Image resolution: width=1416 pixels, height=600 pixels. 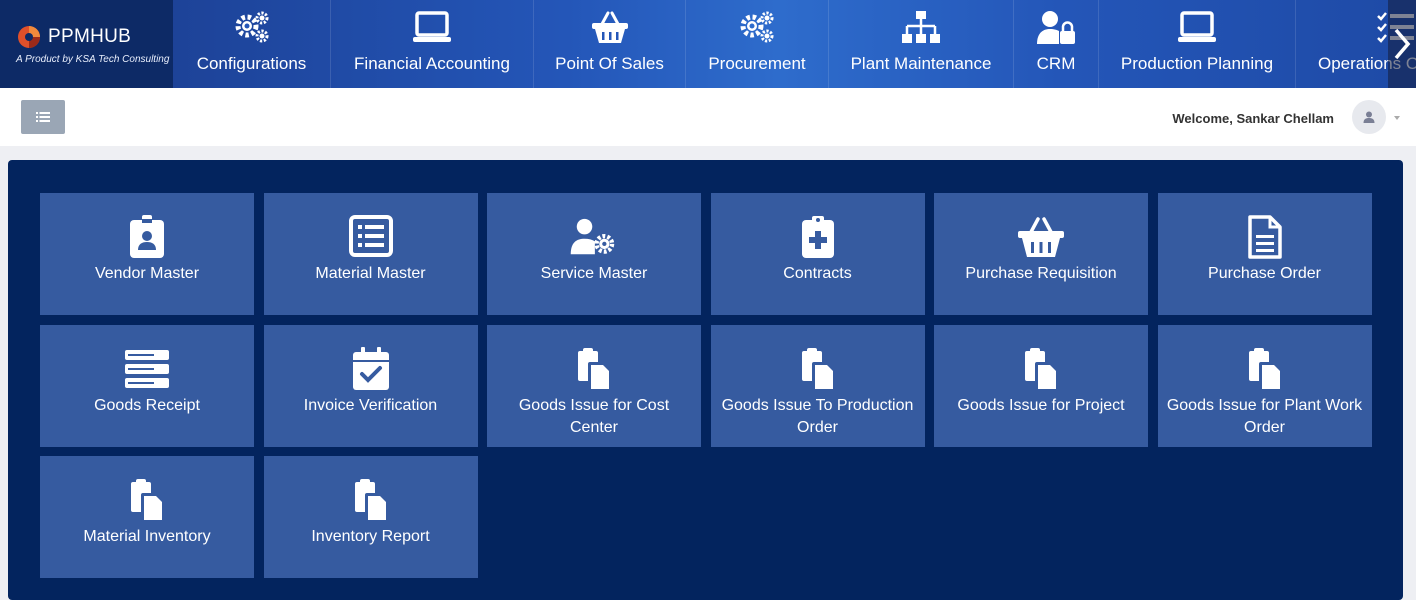 What do you see at coordinates (147, 273) in the screenshot?
I see `tile-label: Vendor Master` at bounding box center [147, 273].